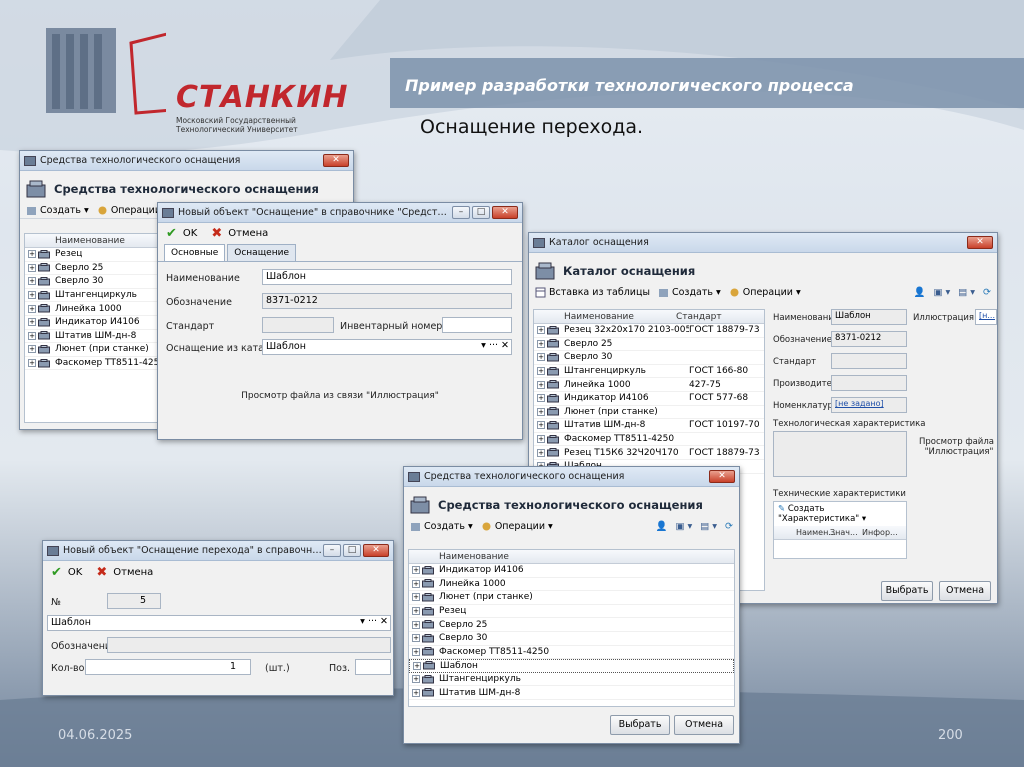  Describe the element at coordinates (869, 383) in the screenshot. I see `manufacturer-field` at that location.